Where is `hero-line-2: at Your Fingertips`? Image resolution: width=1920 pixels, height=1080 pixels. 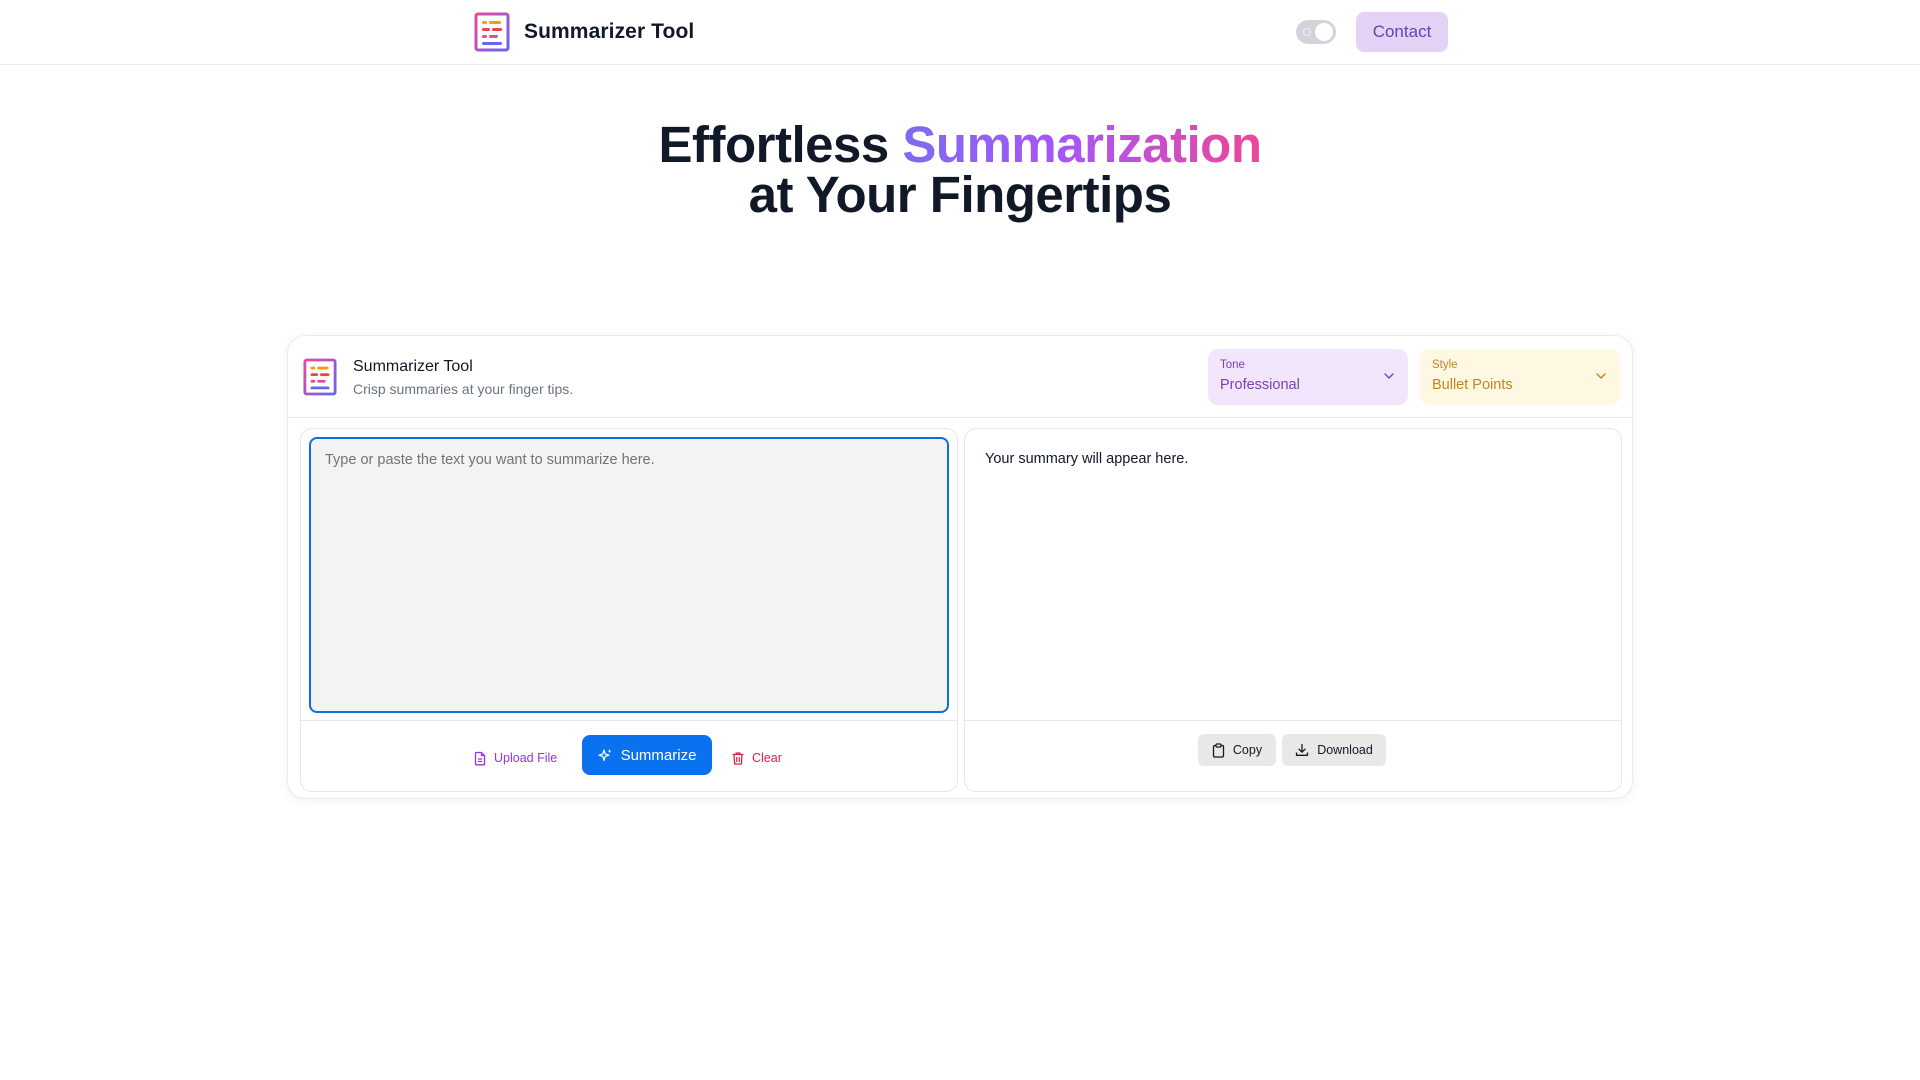
hero-line-2: at Your Fingertips is located at coordinates (960, 194).